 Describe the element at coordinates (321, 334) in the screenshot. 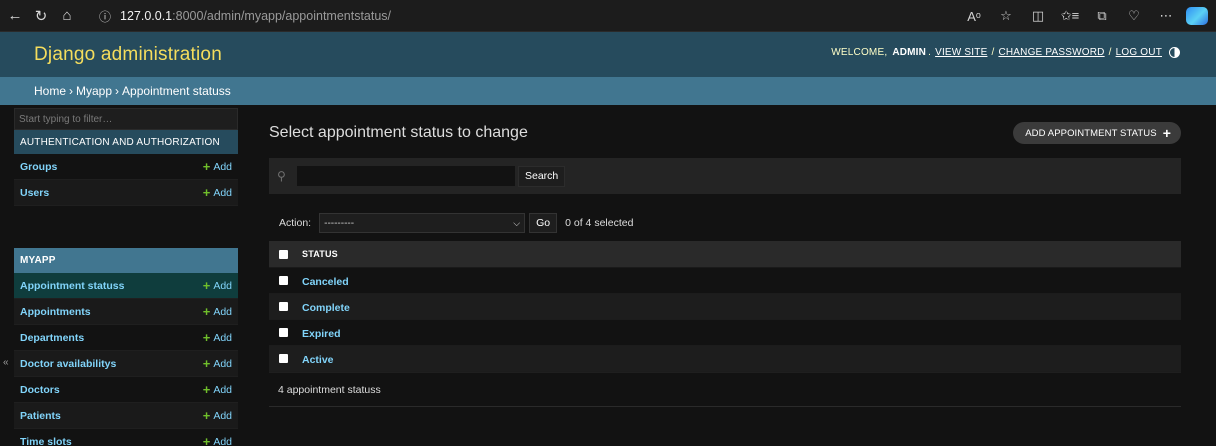

I see `row-link: Expired` at that location.